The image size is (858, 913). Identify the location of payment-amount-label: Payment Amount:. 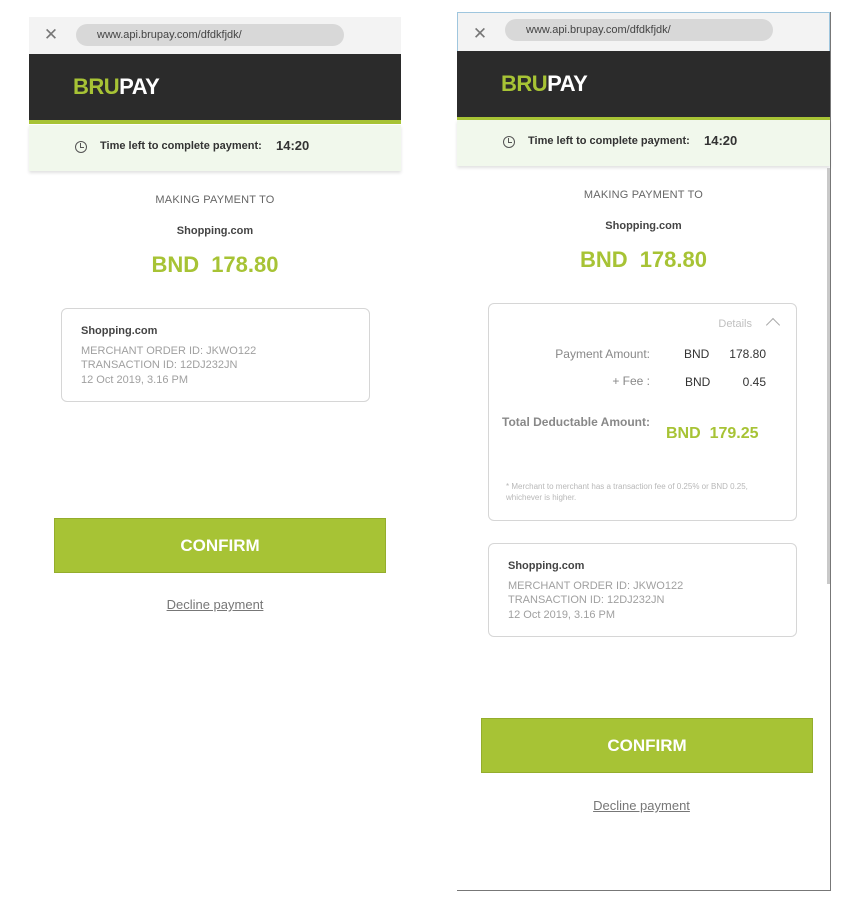
(602, 354).